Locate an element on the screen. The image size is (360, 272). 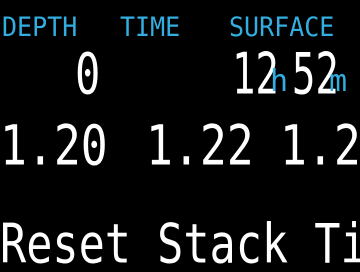
ppo2-sensor-1: 1.20 is located at coordinates (54, 146).